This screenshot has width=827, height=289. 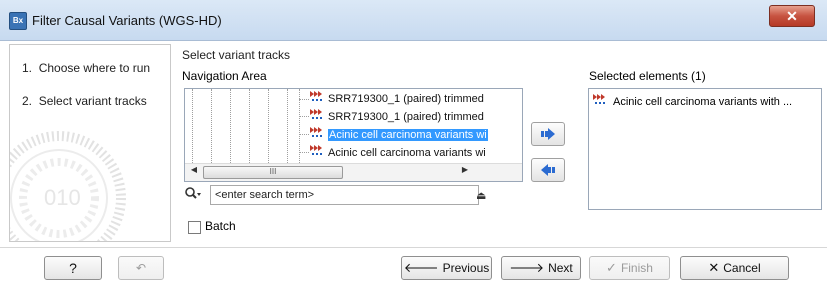 I want to click on step-select-variant-tracks: 2. Select variant tracks, so click(x=84, y=101).